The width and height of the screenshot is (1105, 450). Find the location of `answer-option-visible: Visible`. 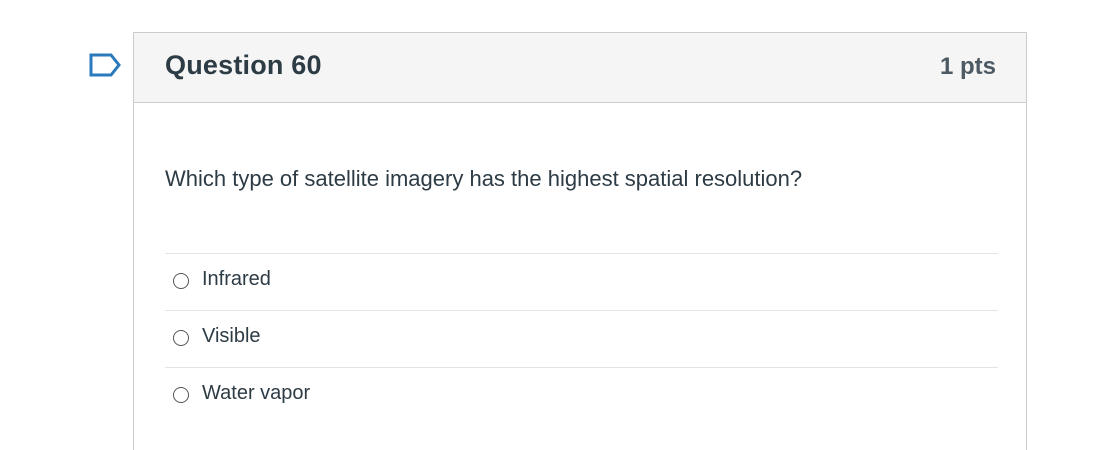

answer-option-visible: Visible is located at coordinates (581, 338).